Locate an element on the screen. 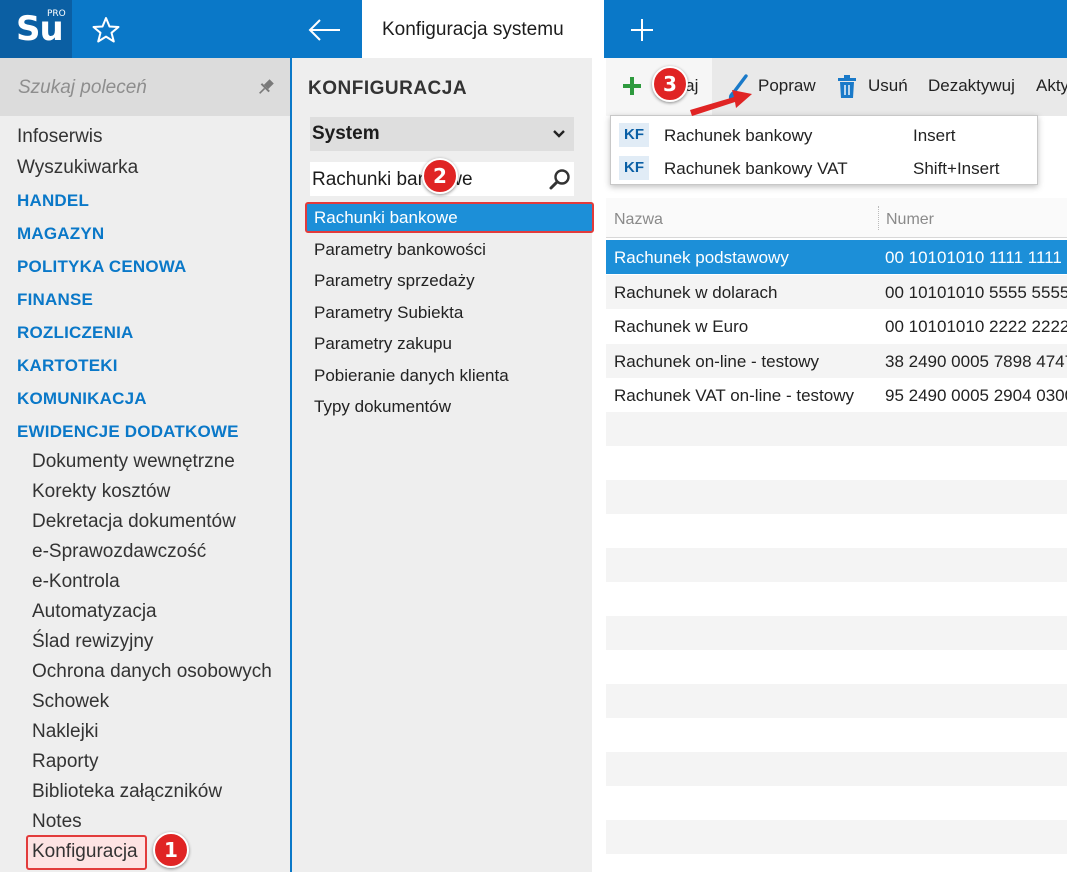  chevron-down-icon is located at coordinates (559, 134).